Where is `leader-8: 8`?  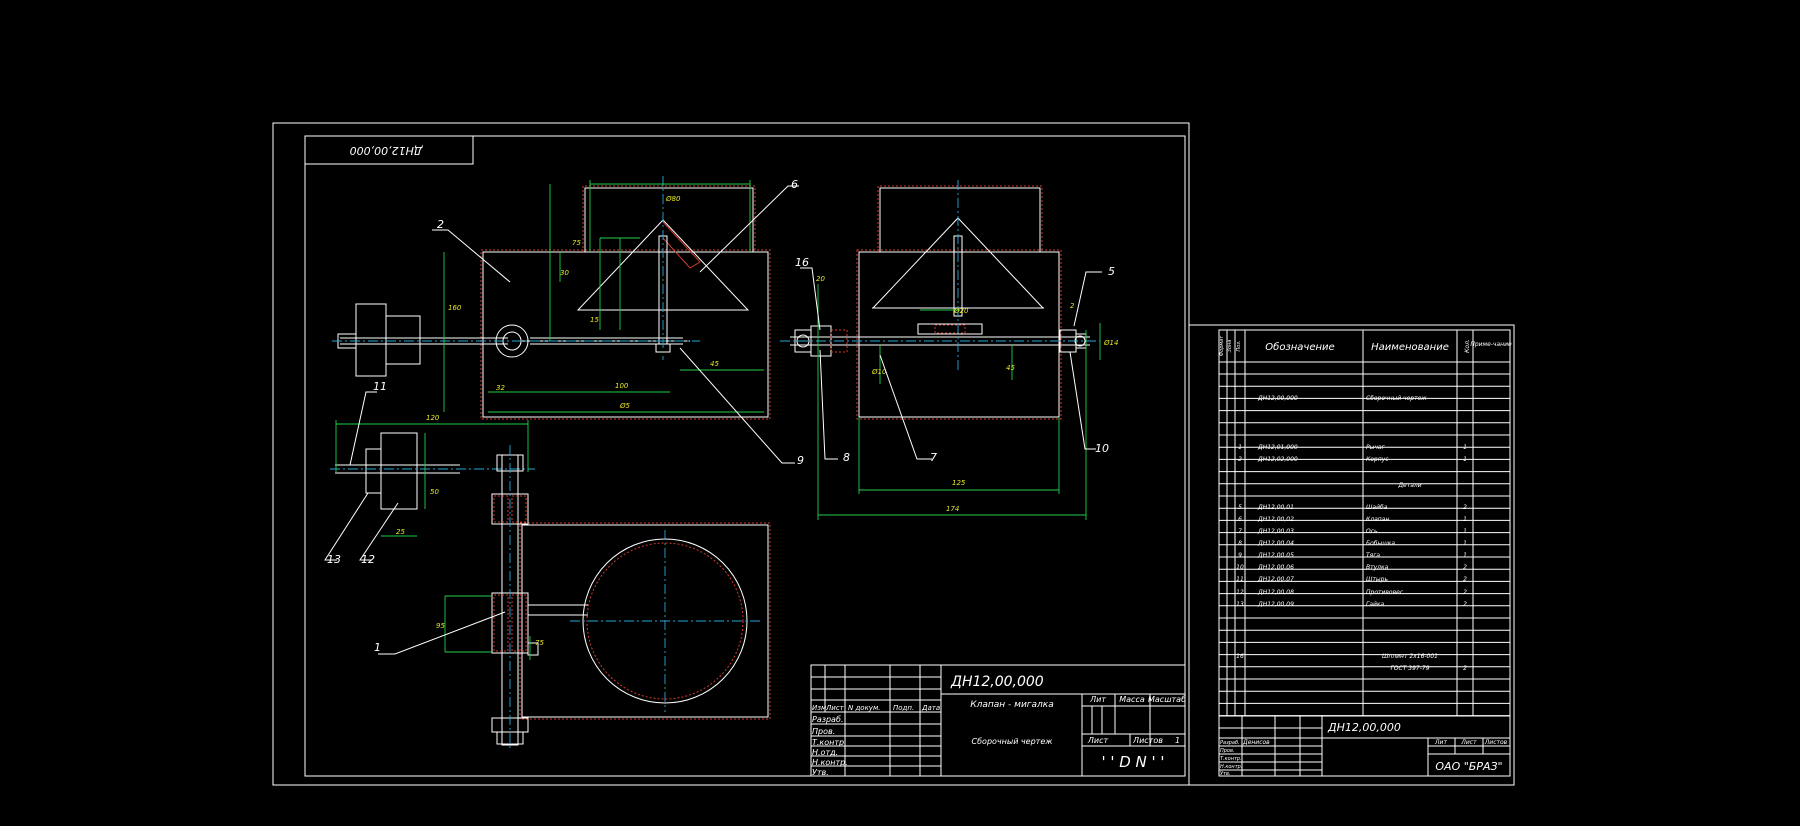 leader-8: 8 is located at coordinates (846, 457).